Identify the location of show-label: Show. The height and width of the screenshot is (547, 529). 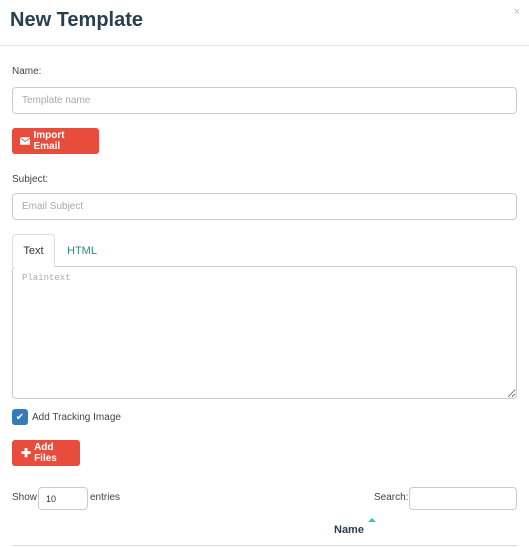
(25, 497).